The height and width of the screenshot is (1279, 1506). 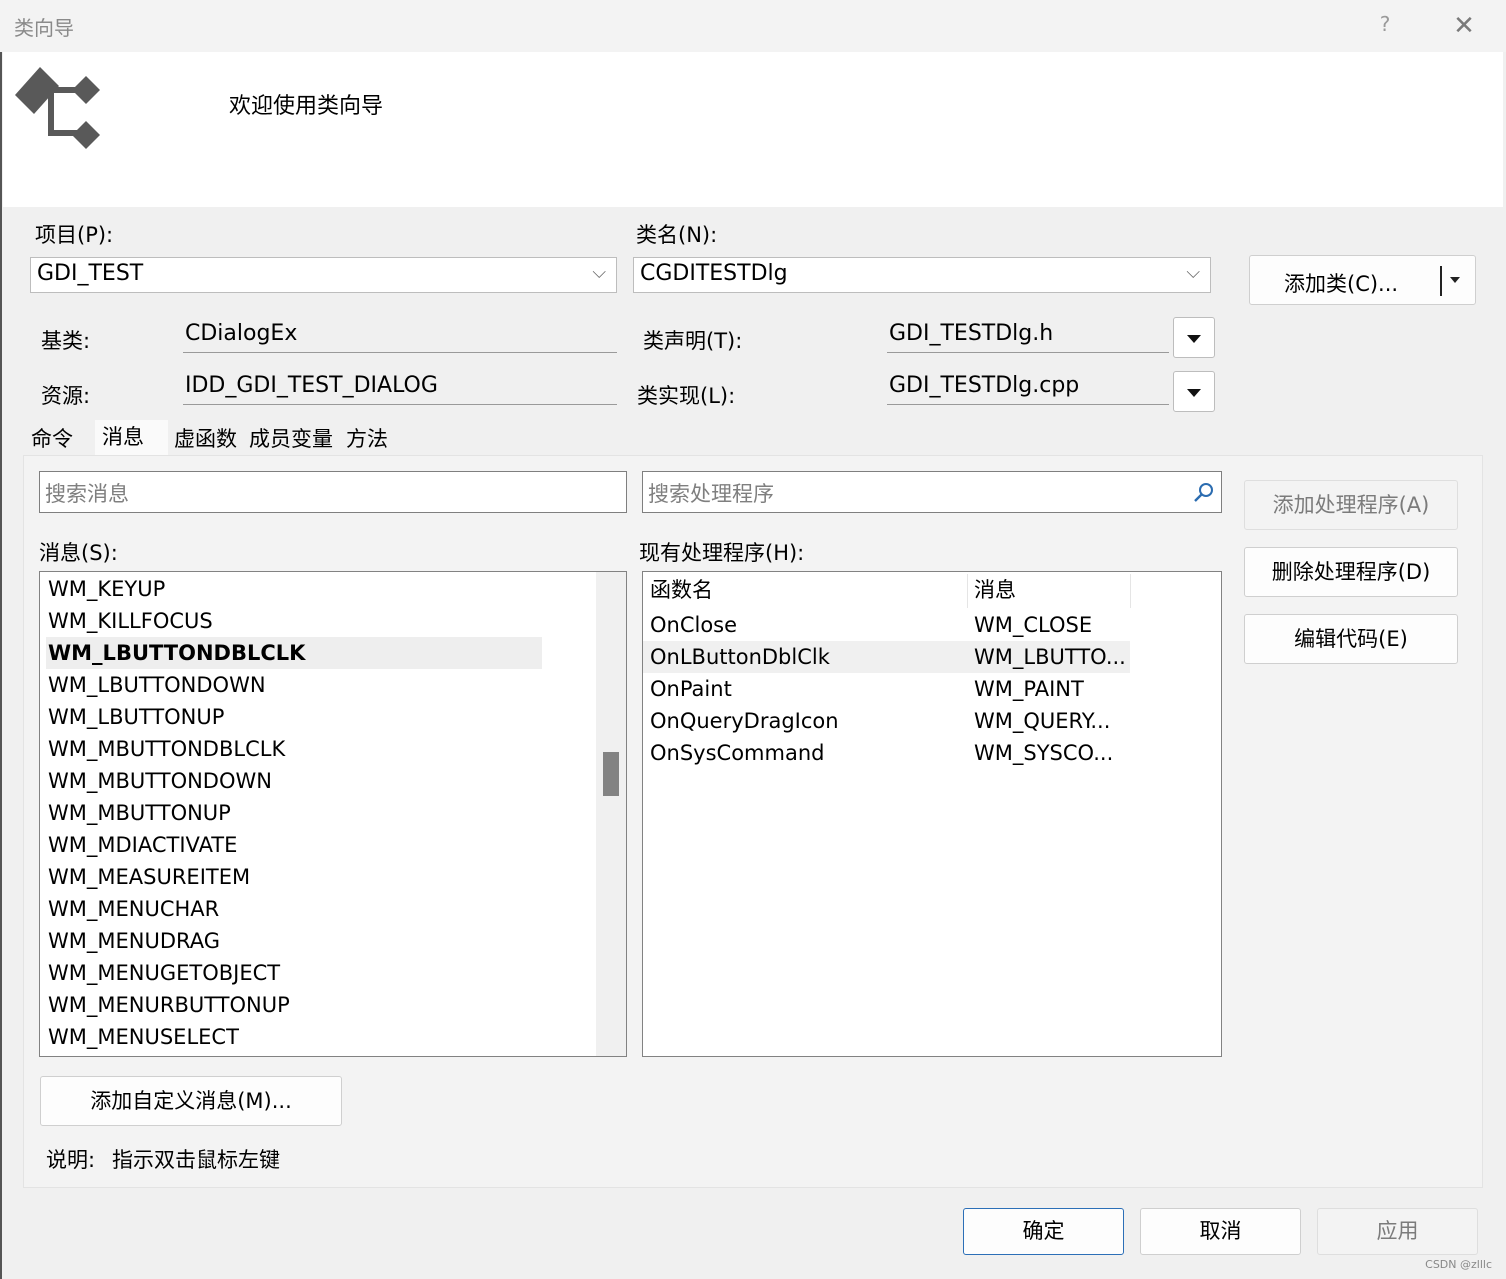 What do you see at coordinates (1029, 689) in the screenshot?
I see `handler-message: WM_PAINT` at bounding box center [1029, 689].